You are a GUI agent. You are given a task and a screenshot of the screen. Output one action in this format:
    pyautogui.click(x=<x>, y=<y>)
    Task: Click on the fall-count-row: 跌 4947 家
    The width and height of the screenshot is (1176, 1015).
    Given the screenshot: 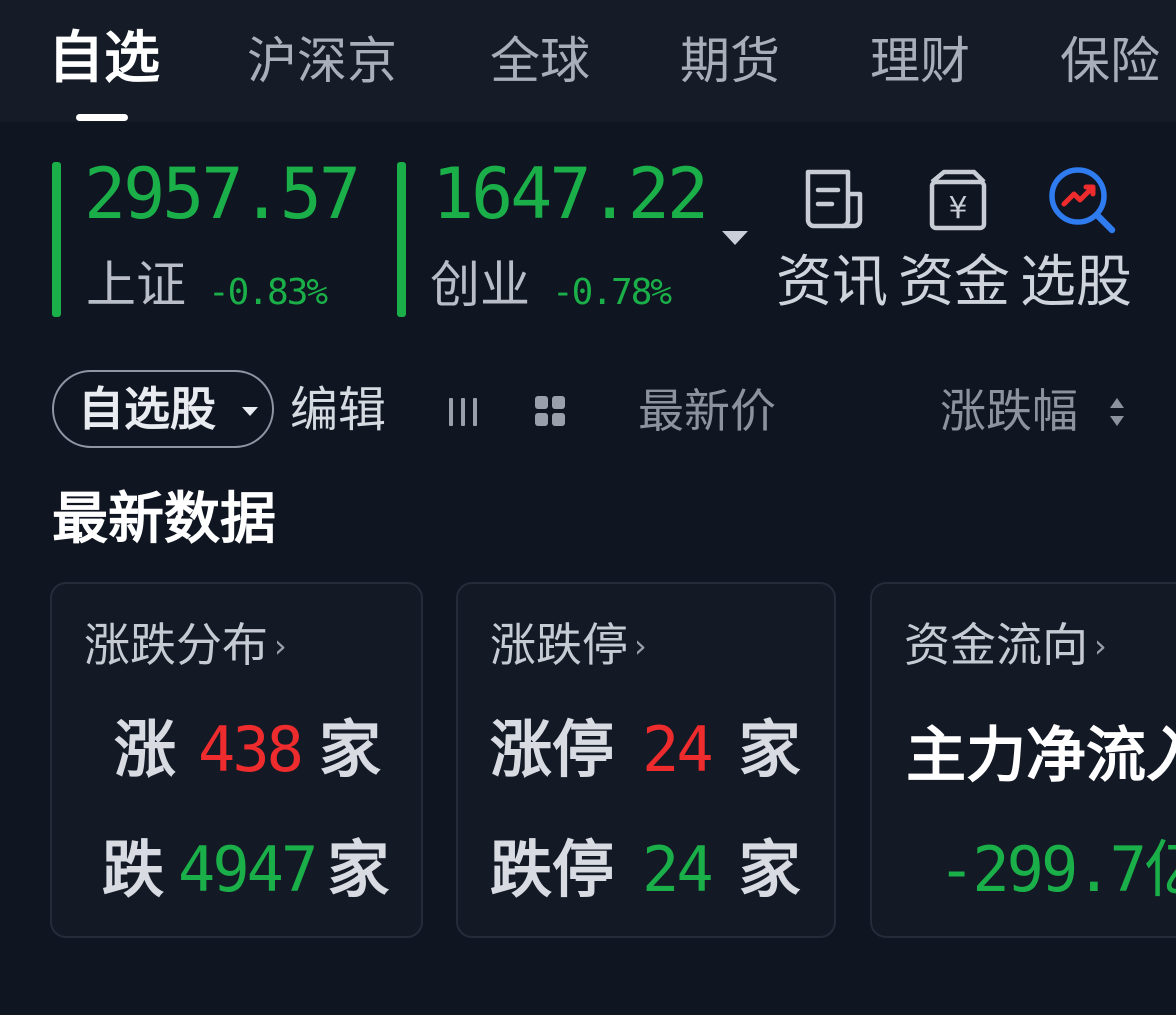 What is the action you would take?
    pyautogui.click(x=246, y=869)
    